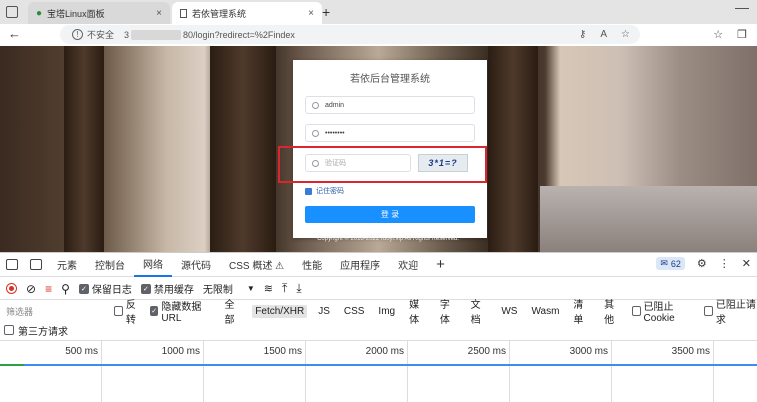 This screenshot has width=757, height=402. I want to click on type-fetch-xhr: Fetch/XHR, so click(280, 311).